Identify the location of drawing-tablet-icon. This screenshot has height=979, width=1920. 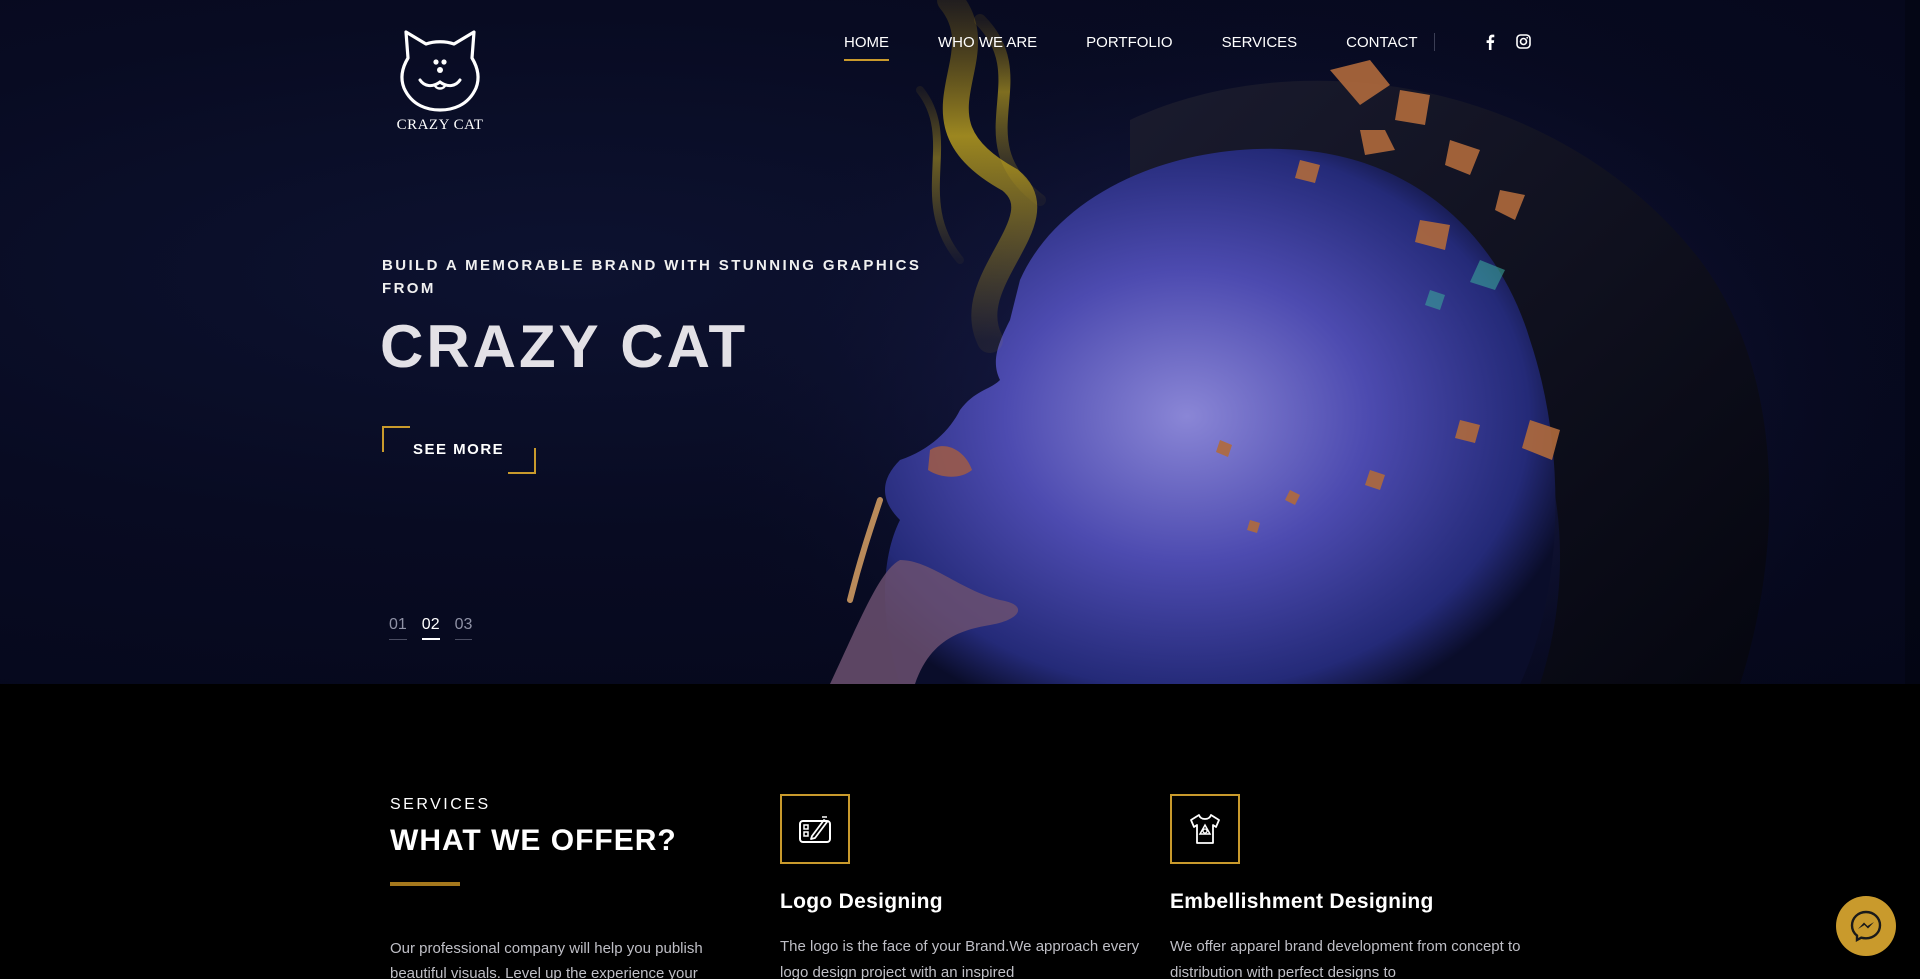
(815, 829).